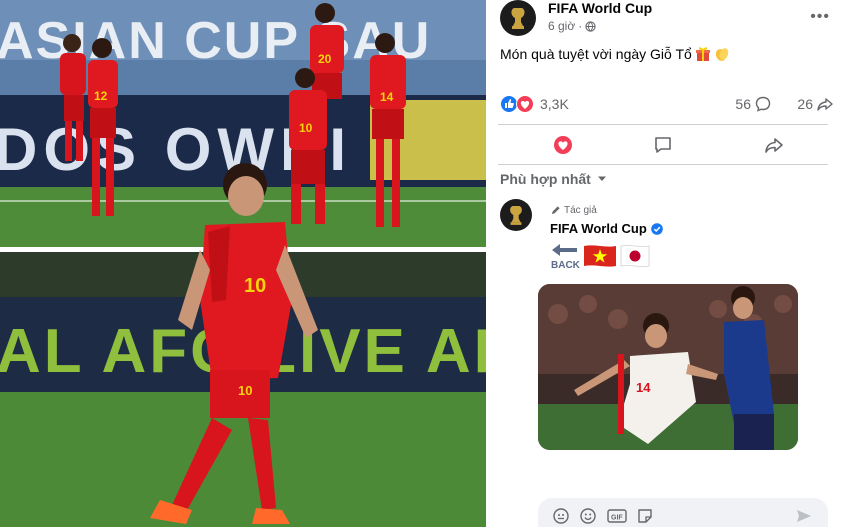 This screenshot has width=843, height=527. I want to click on reactions-count: 3,3K, so click(554, 104).